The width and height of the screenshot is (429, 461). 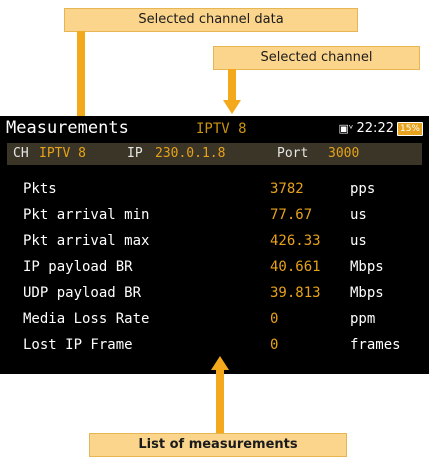 I want to click on top-bar: Measurements IPTV 8 ▣ᵛ 22:22 15%, so click(x=214, y=128).